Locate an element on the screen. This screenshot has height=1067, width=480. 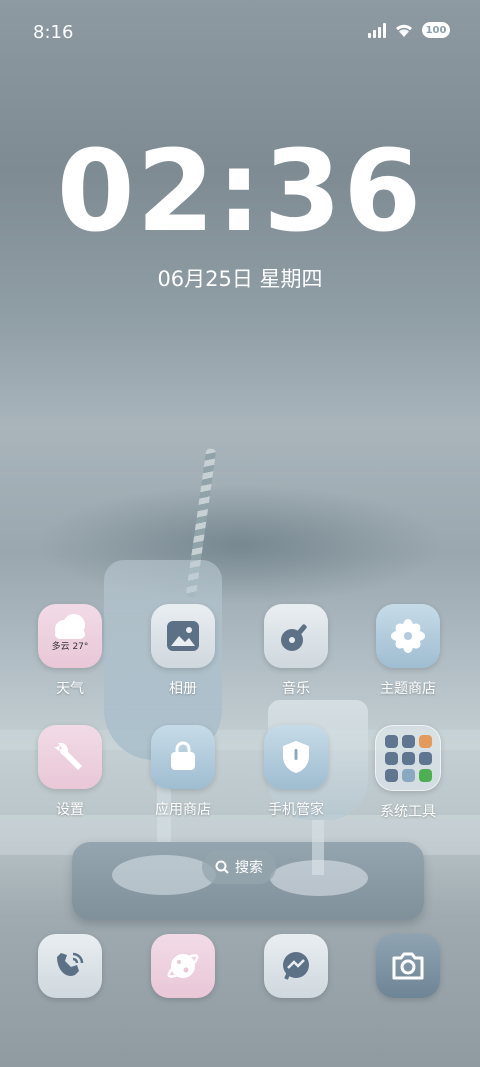
music-tile is located at coordinates (296, 636).